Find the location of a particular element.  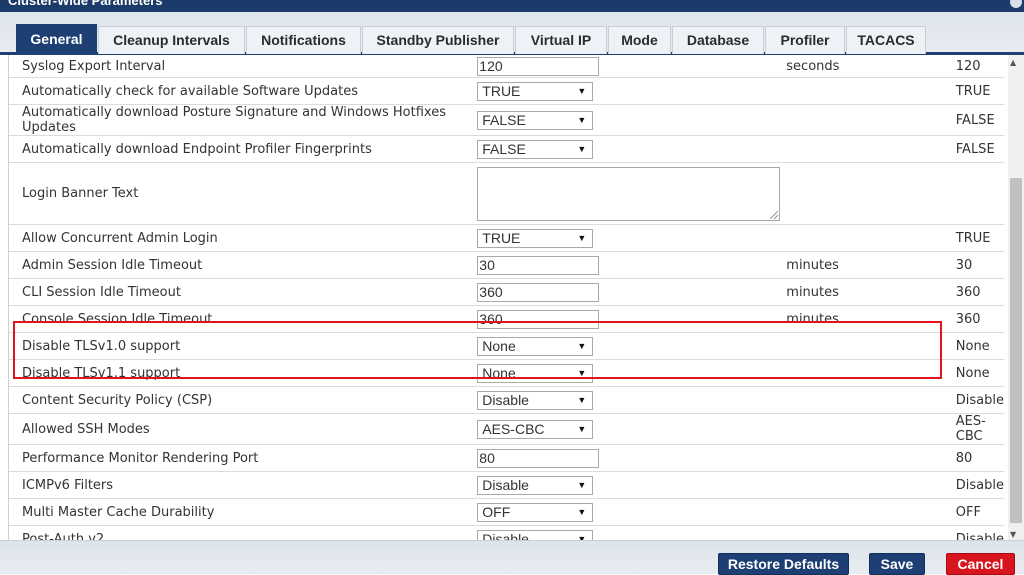

restore-defaults-button: Restore Defaults is located at coordinates (783, 564).